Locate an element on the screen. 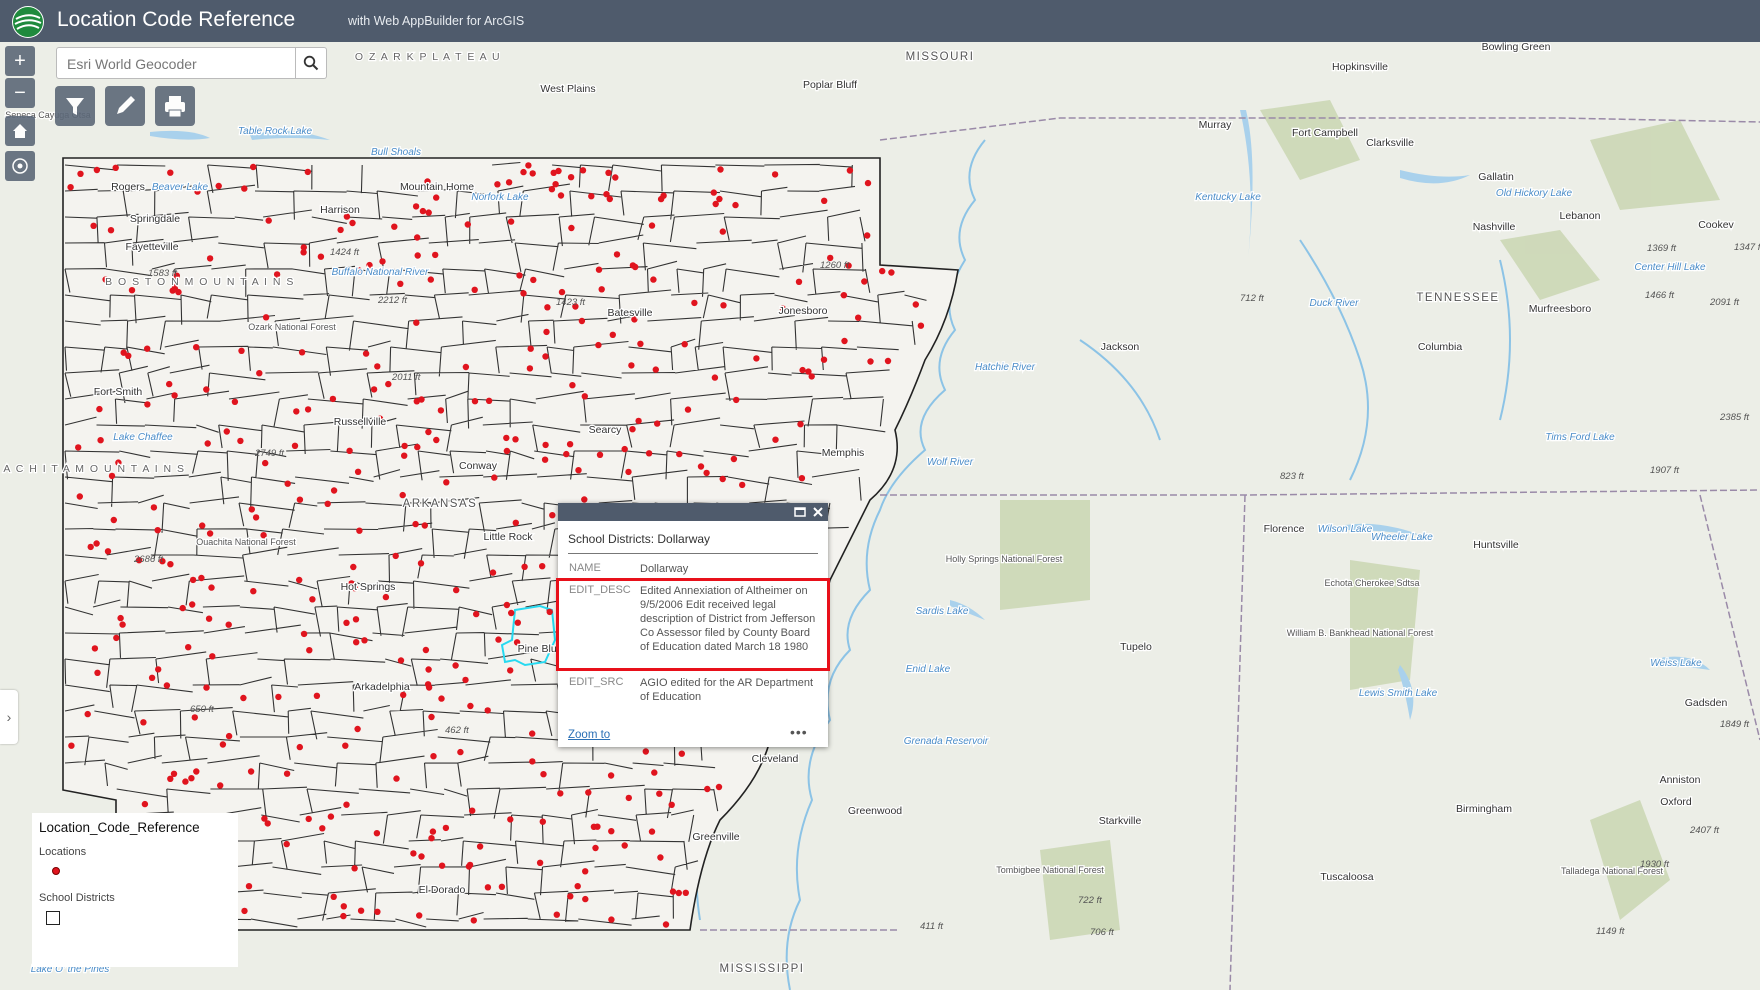 The height and width of the screenshot is (990, 1760). search-input is located at coordinates (178, 64).